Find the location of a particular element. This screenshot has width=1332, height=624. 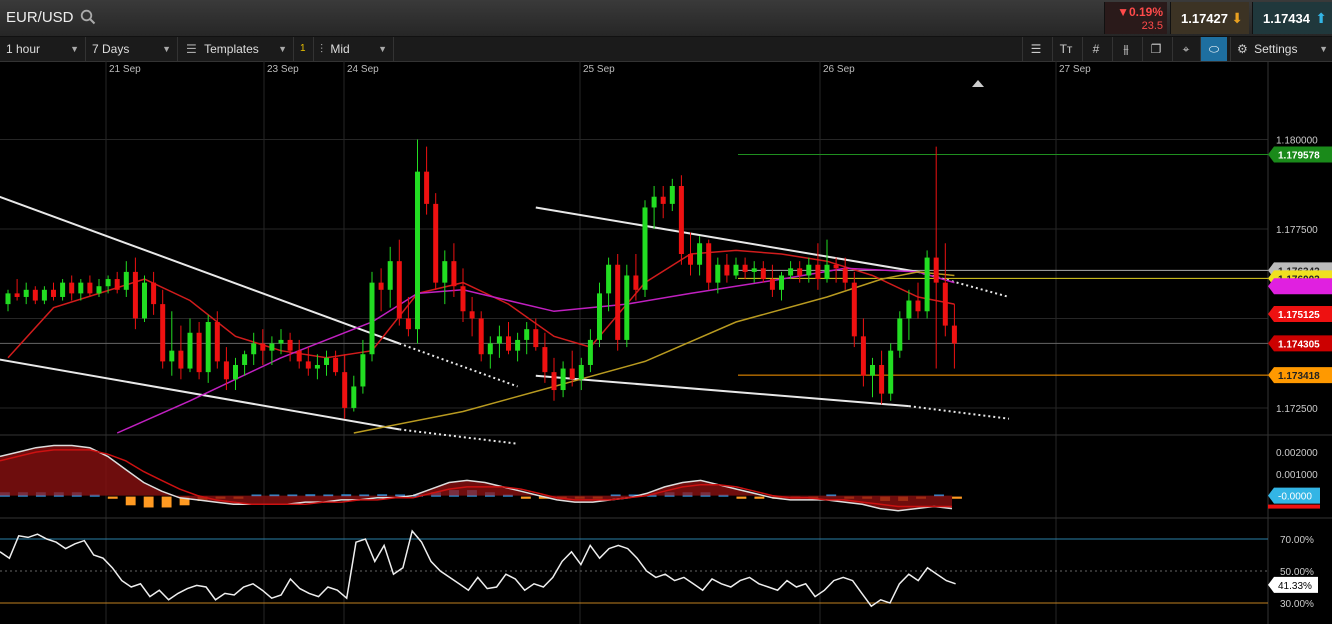

templates-menu: ☰ Templates ▼ is located at coordinates (236, 49).